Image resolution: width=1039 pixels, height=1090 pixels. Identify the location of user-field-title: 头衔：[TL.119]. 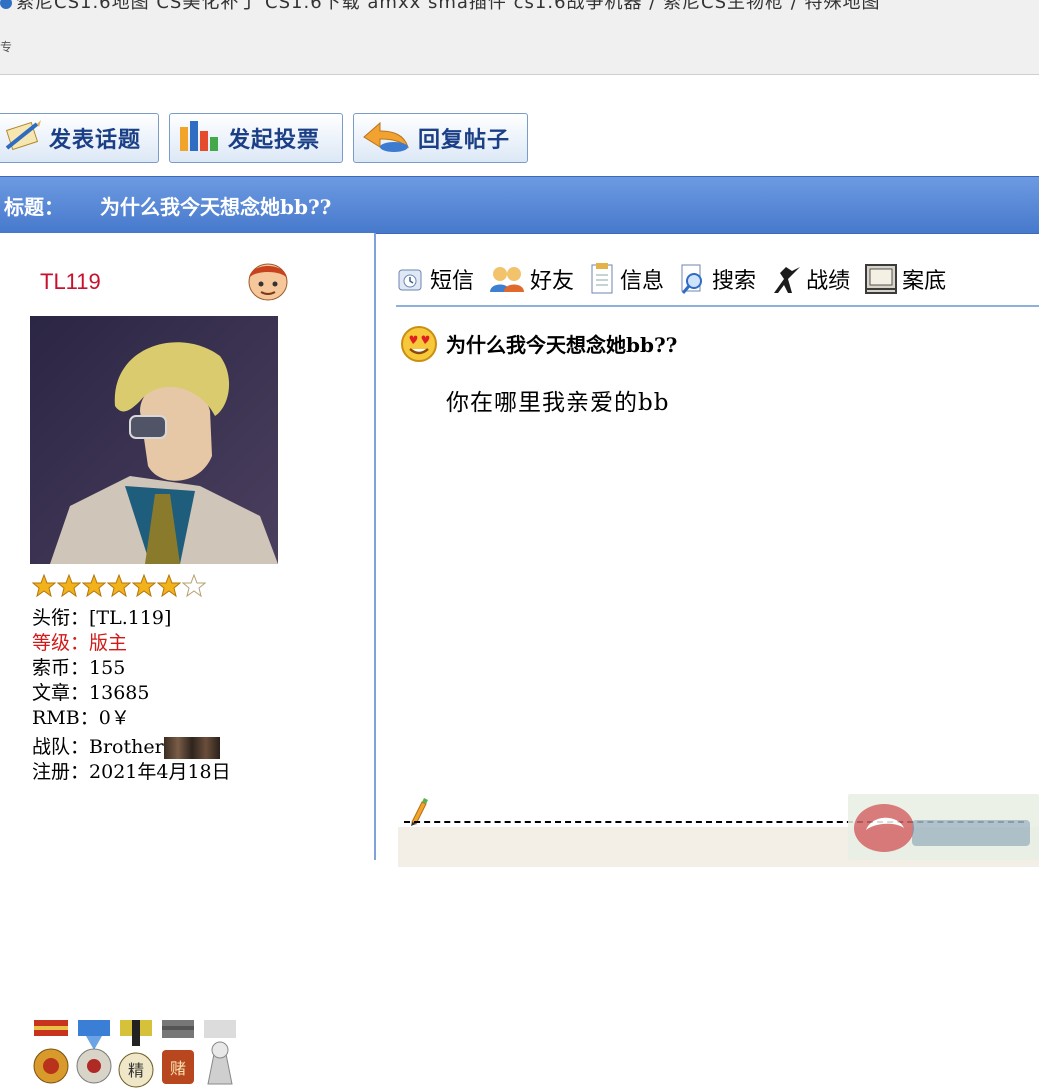
(102, 618).